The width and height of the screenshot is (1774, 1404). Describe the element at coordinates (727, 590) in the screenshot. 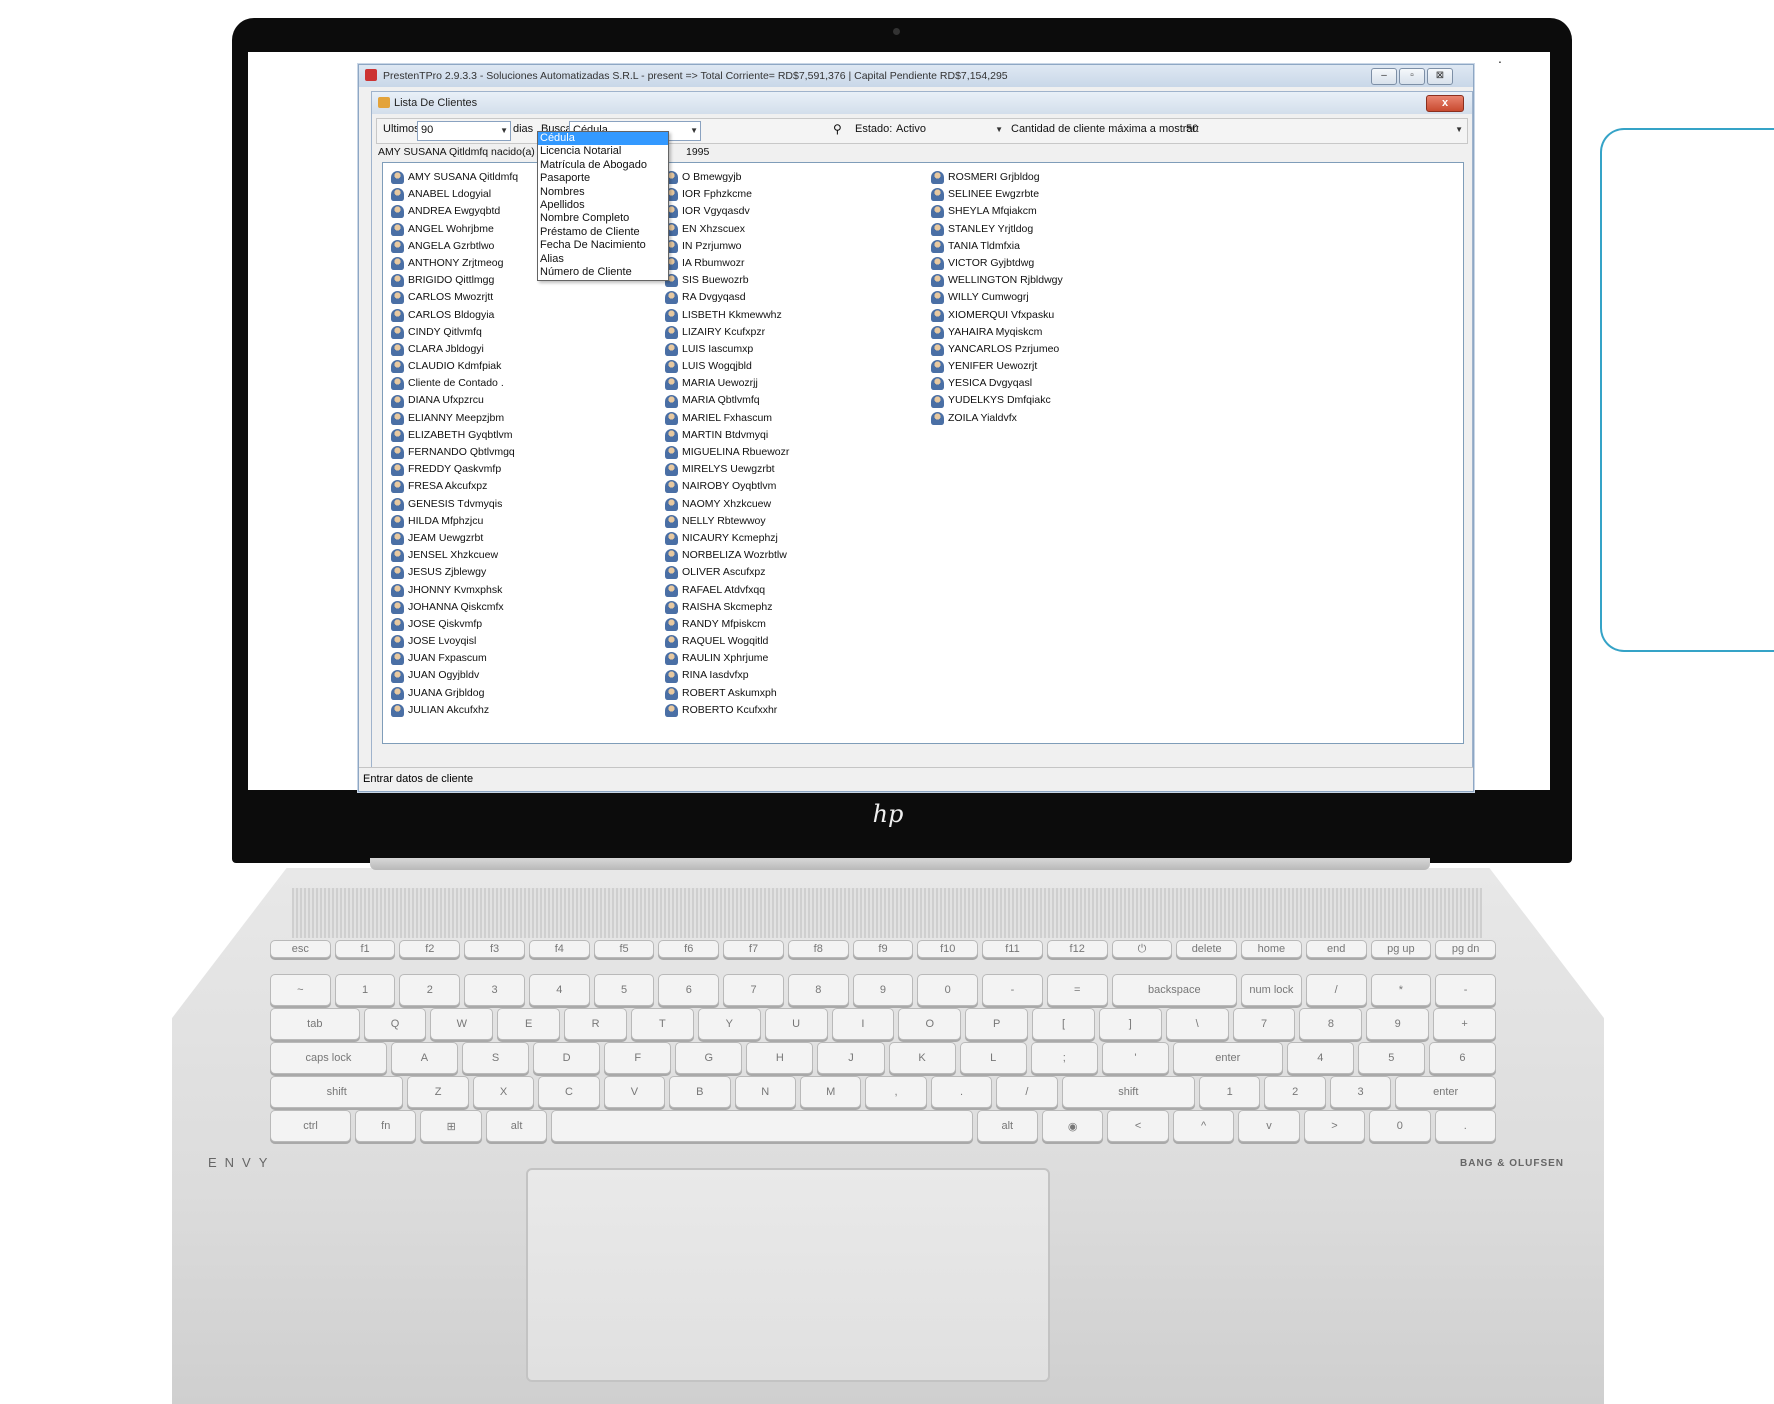

I see `list-item: RAFAEL Atdvfxqq` at that location.